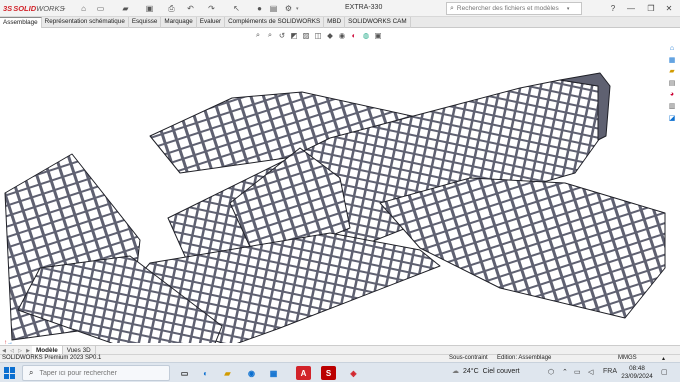 This screenshot has width=680, height=382. What do you see at coordinates (378, 35) in the screenshot?
I see `view-settings-icon: ▣` at bounding box center [378, 35].